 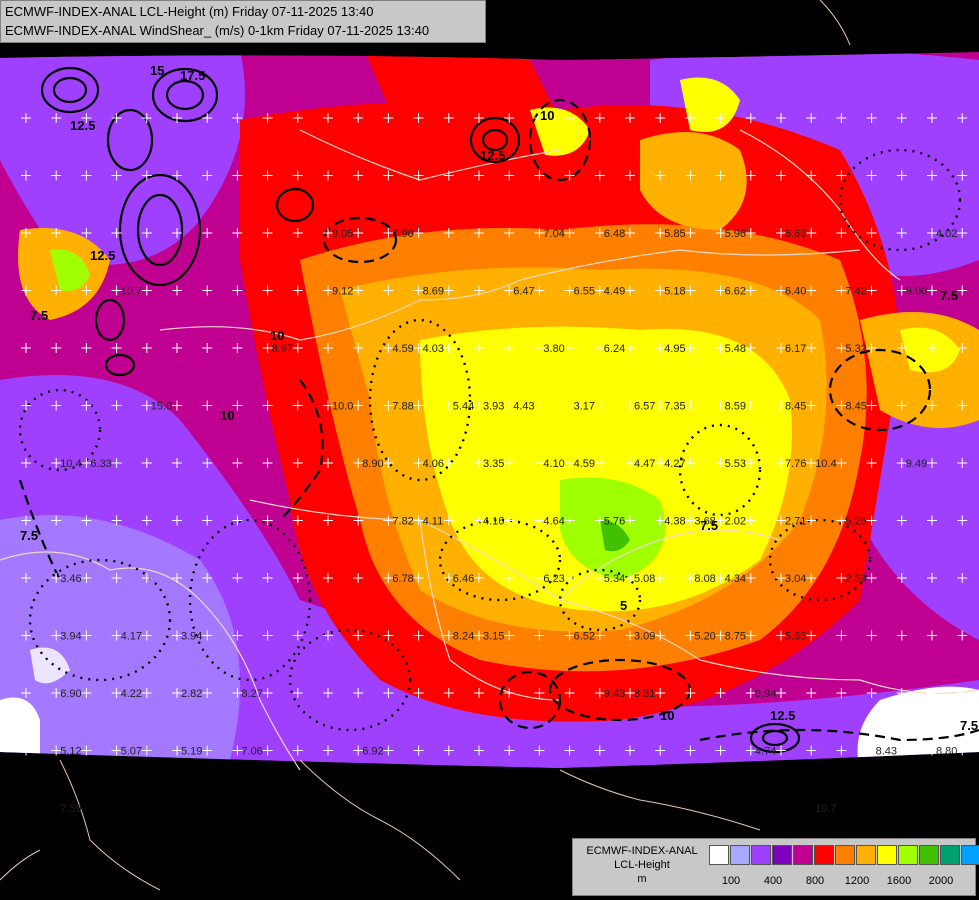 I want to click on value-label: 6.57, so click(x=644, y=407).